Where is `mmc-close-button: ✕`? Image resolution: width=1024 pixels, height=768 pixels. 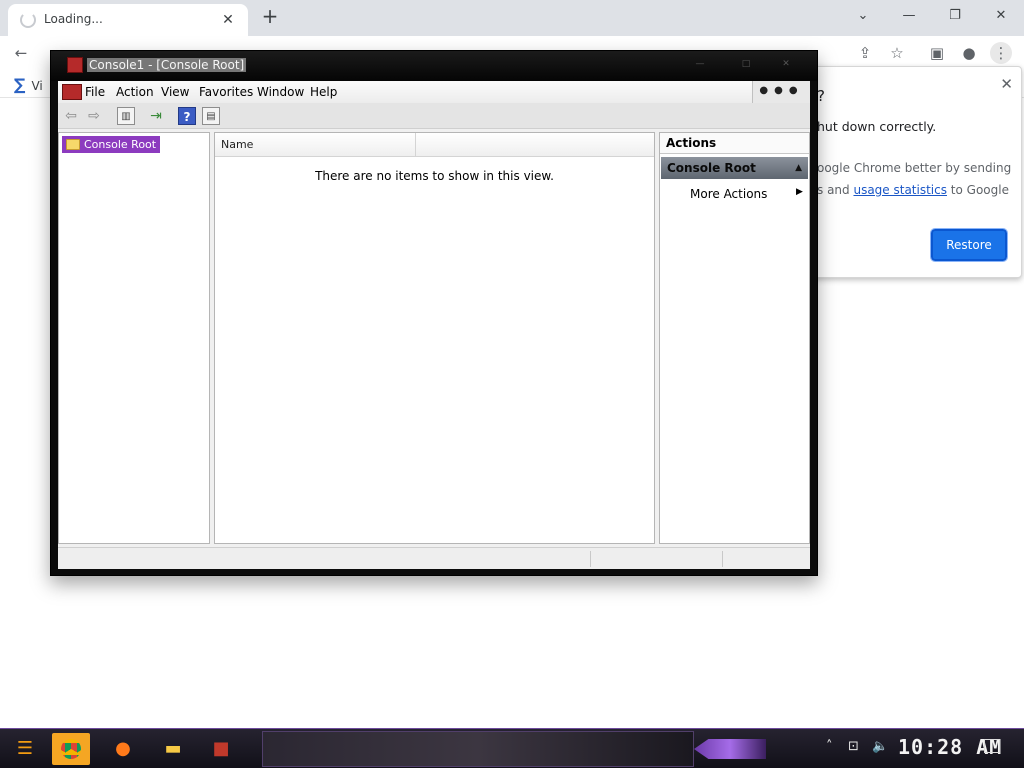
mmc-close-button: ✕ is located at coordinates (786, 66).